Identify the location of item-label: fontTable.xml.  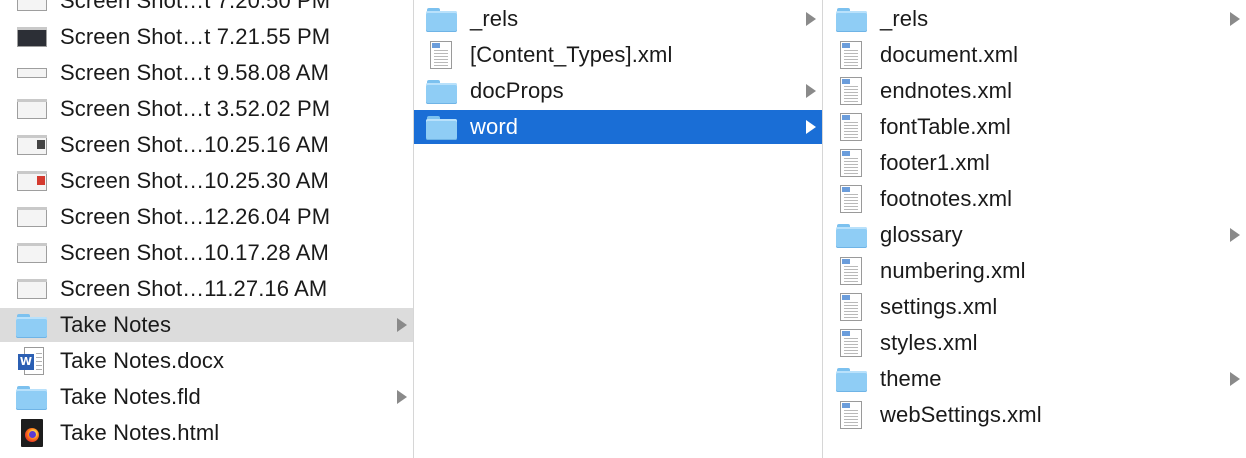
(945, 126).